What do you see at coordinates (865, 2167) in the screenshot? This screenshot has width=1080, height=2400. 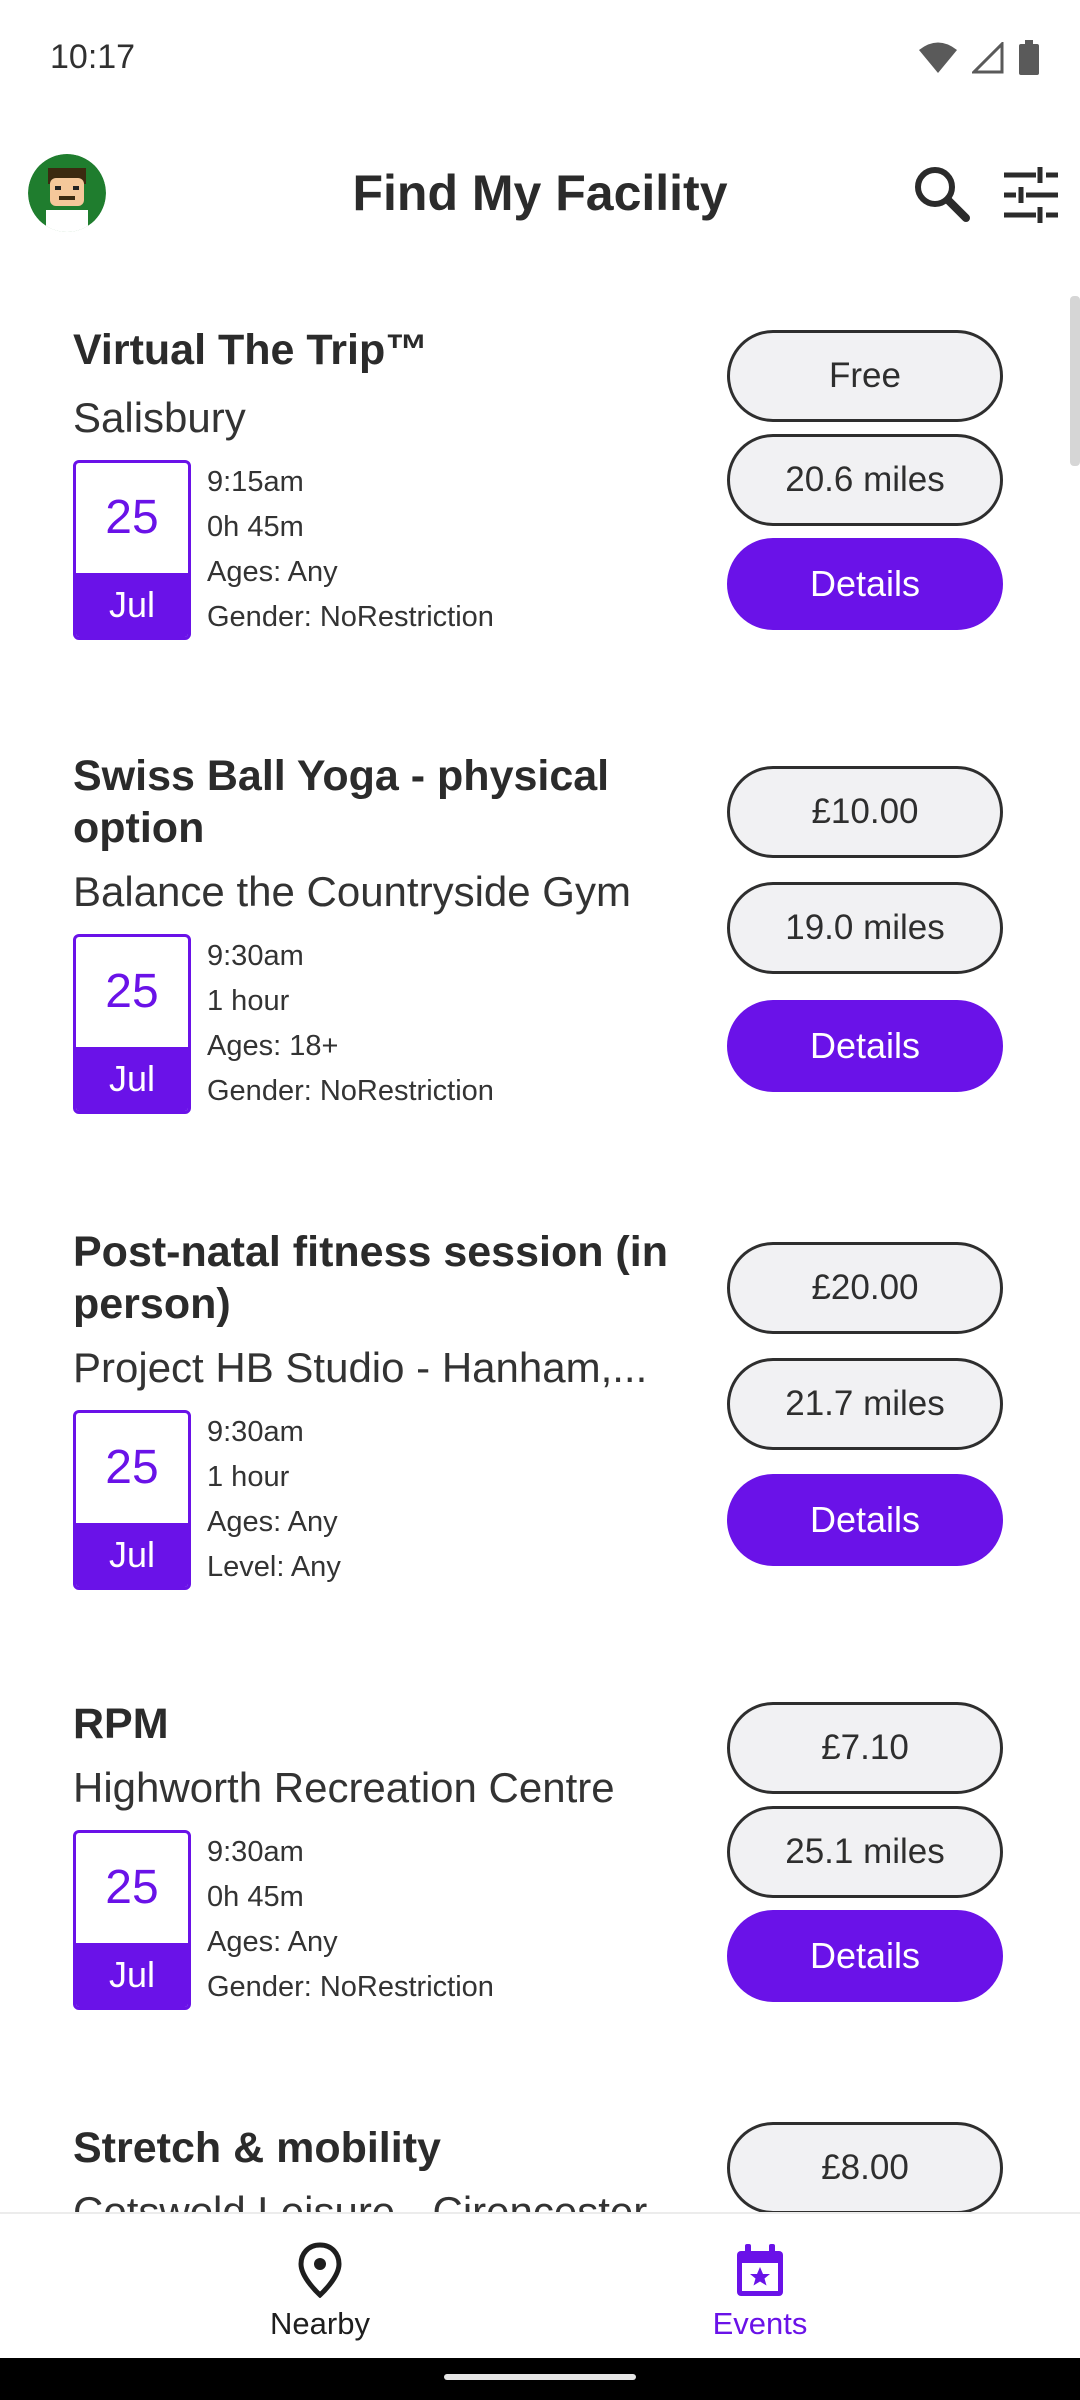 I see `price-pill: £8.00` at bounding box center [865, 2167].